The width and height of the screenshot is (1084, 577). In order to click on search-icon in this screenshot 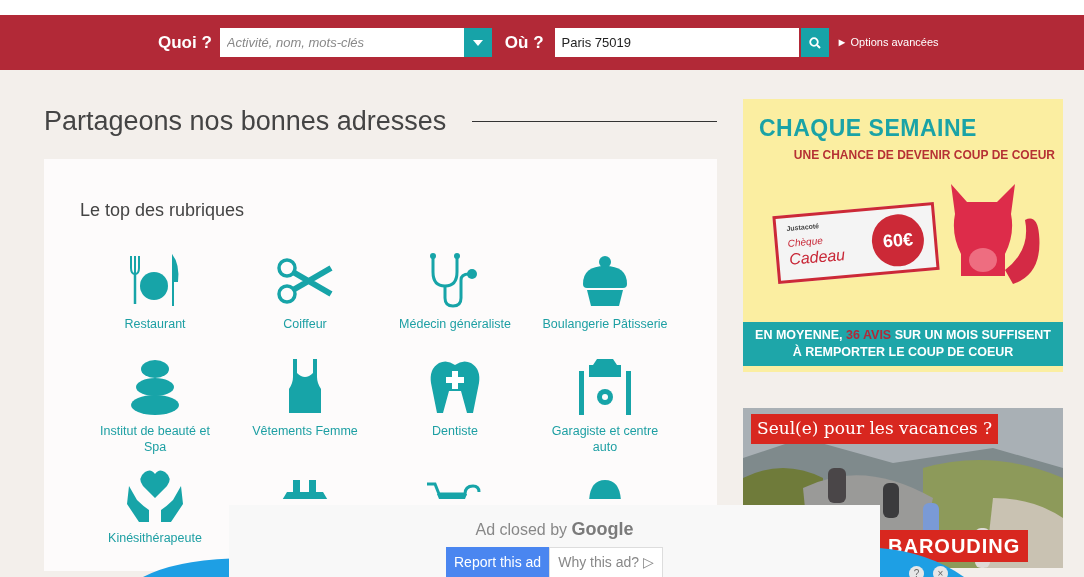, I will do `click(814, 42)`.